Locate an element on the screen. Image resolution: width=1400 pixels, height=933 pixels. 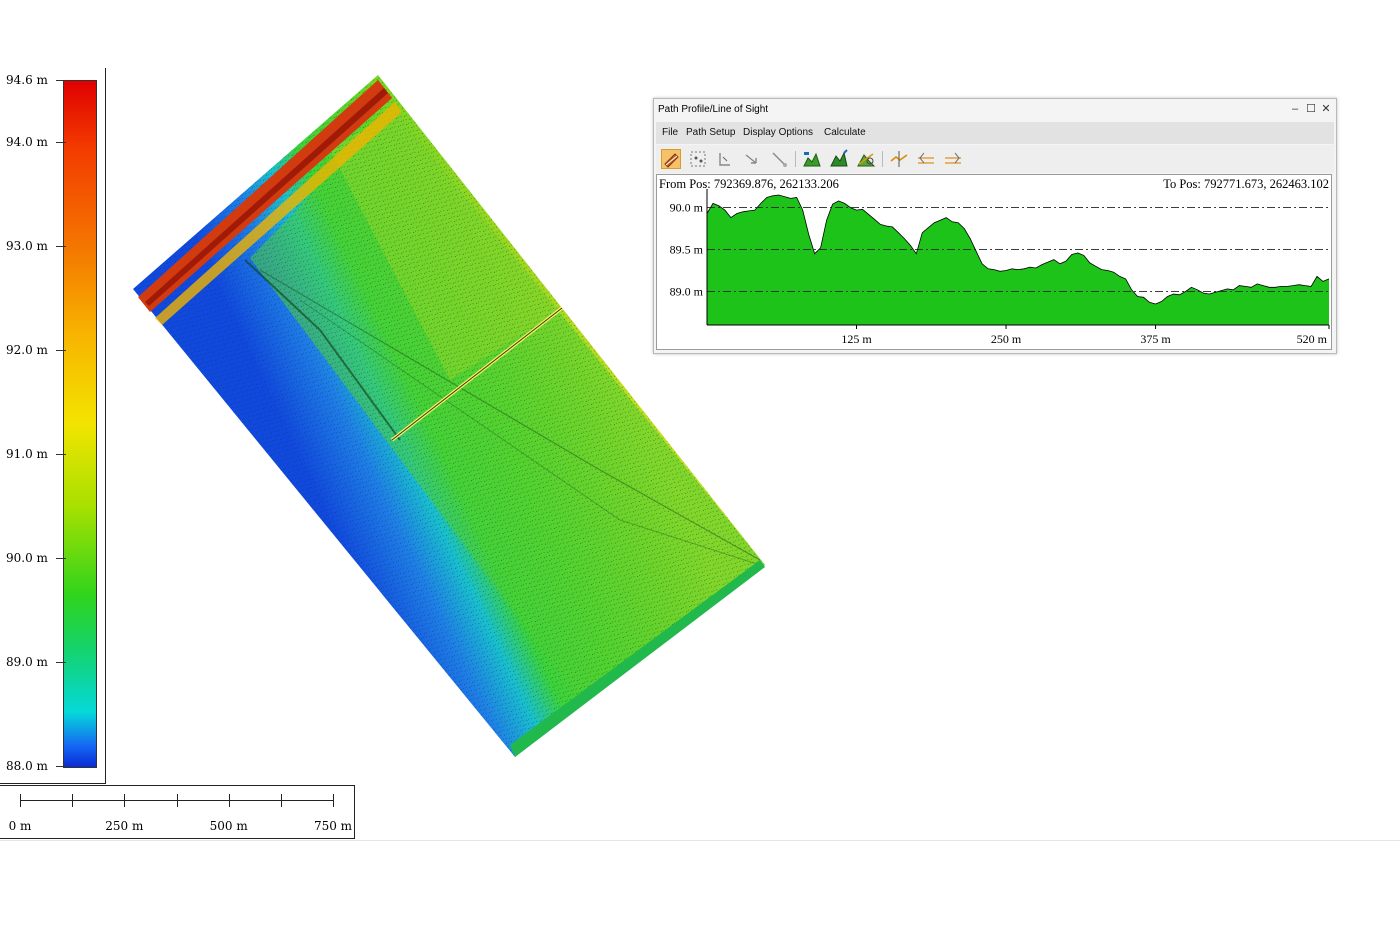
legend-tick-label: 91.0 m is located at coordinates (36, 454).